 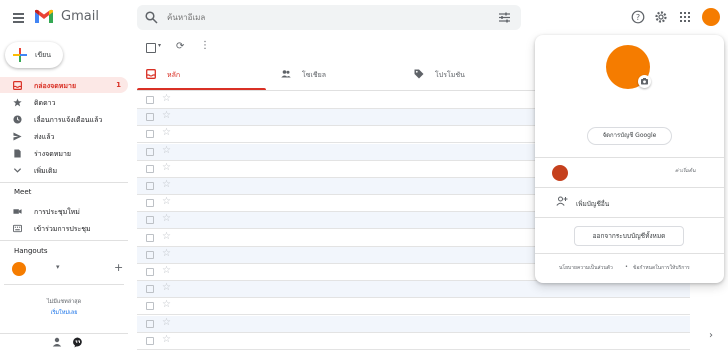 What do you see at coordinates (17, 153) in the screenshot?
I see `draft-icon` at bounding box center [17, 153].